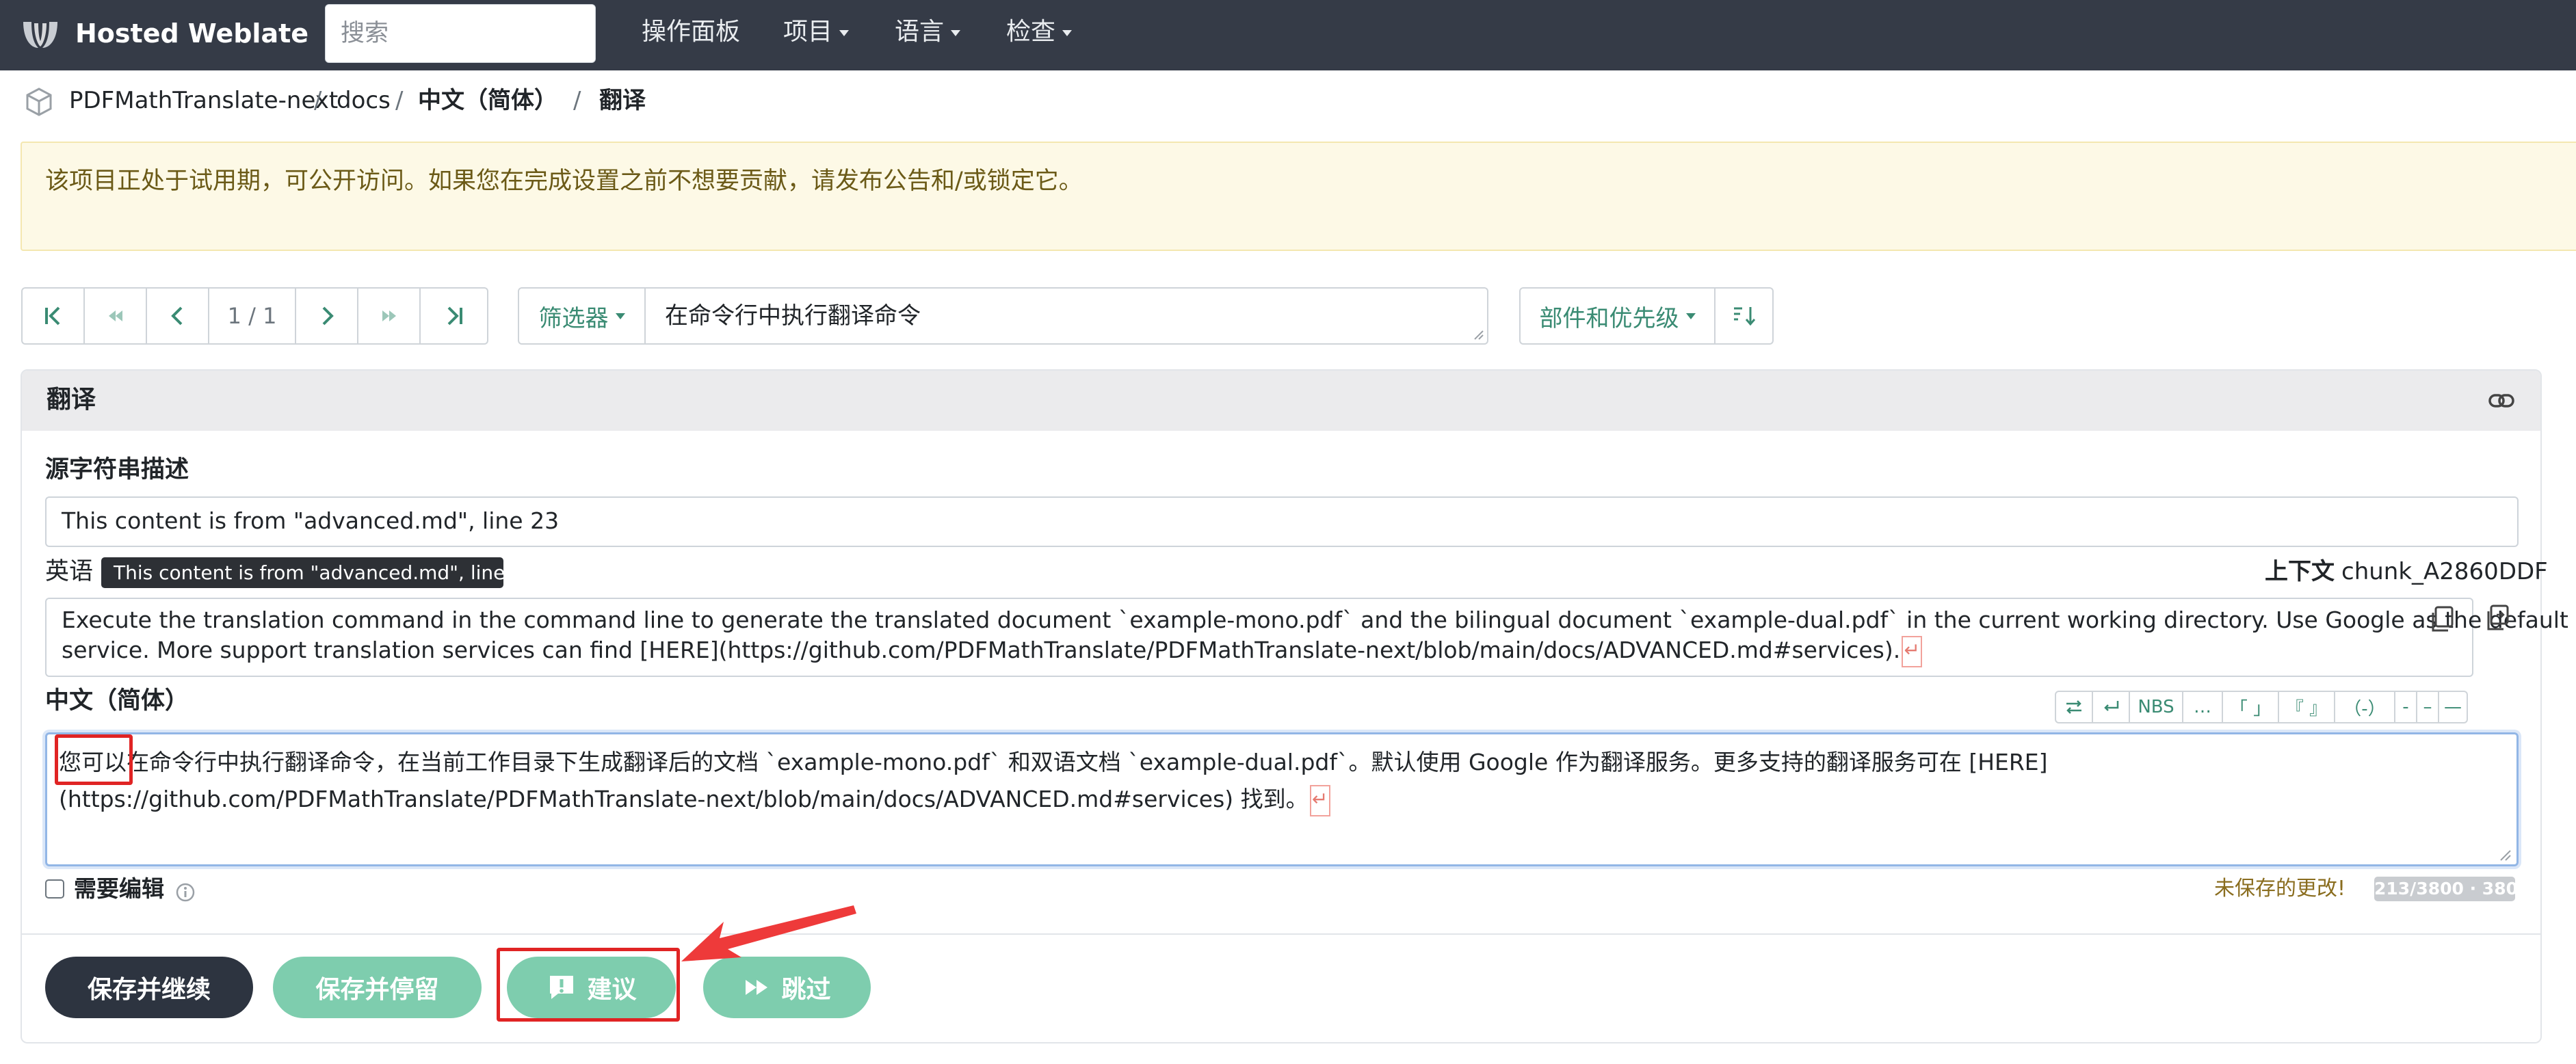  I want to click on arrow-annotation-icon, so click(768, 933).